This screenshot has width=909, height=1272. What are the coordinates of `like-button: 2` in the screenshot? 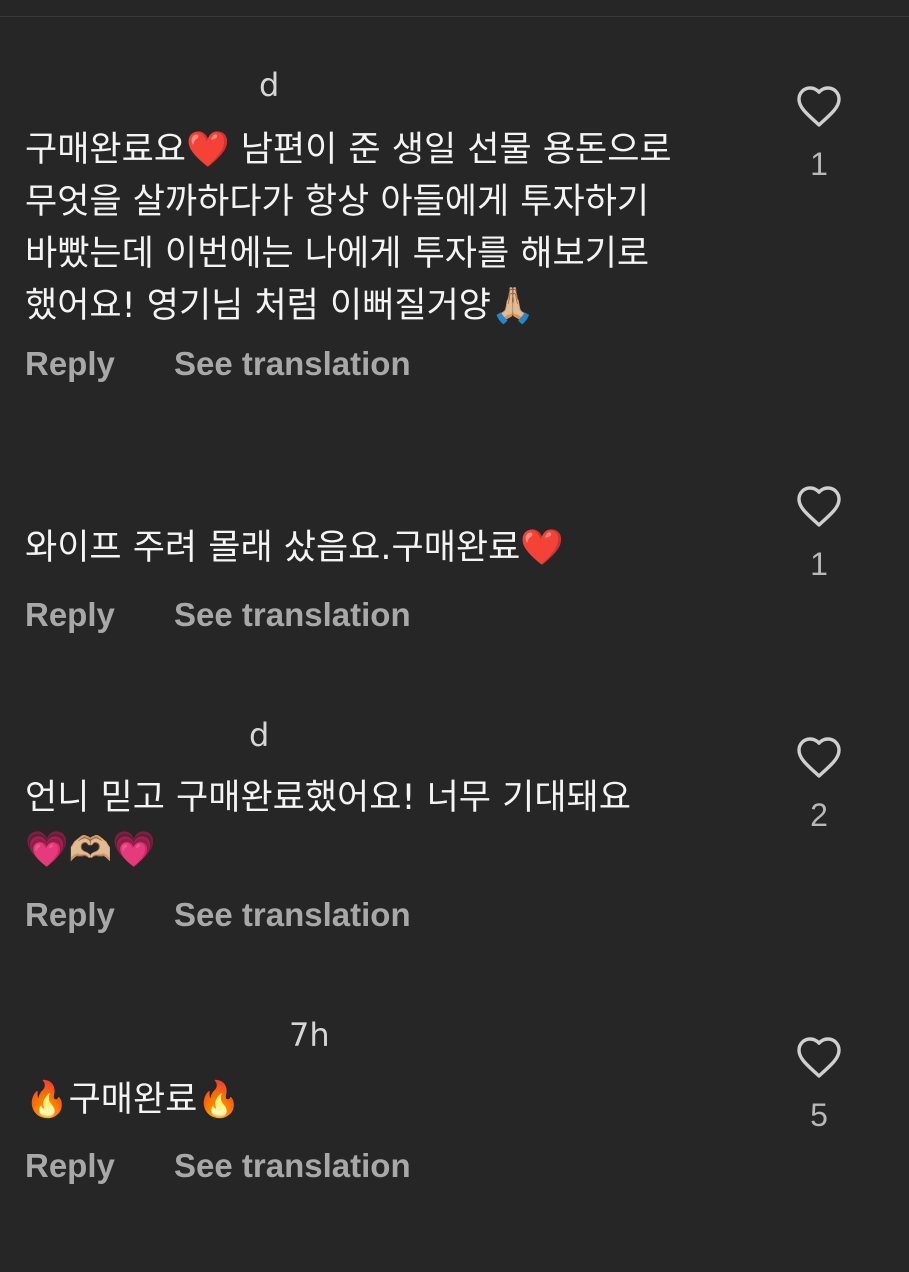 It's located at (819, 784).